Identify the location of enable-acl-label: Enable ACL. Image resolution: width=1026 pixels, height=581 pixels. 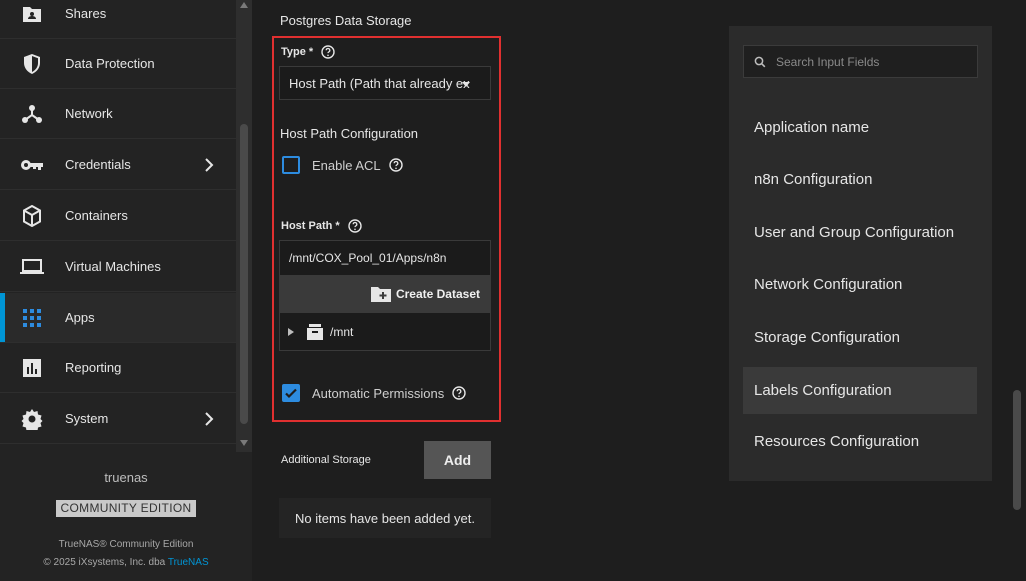
(346, 165).